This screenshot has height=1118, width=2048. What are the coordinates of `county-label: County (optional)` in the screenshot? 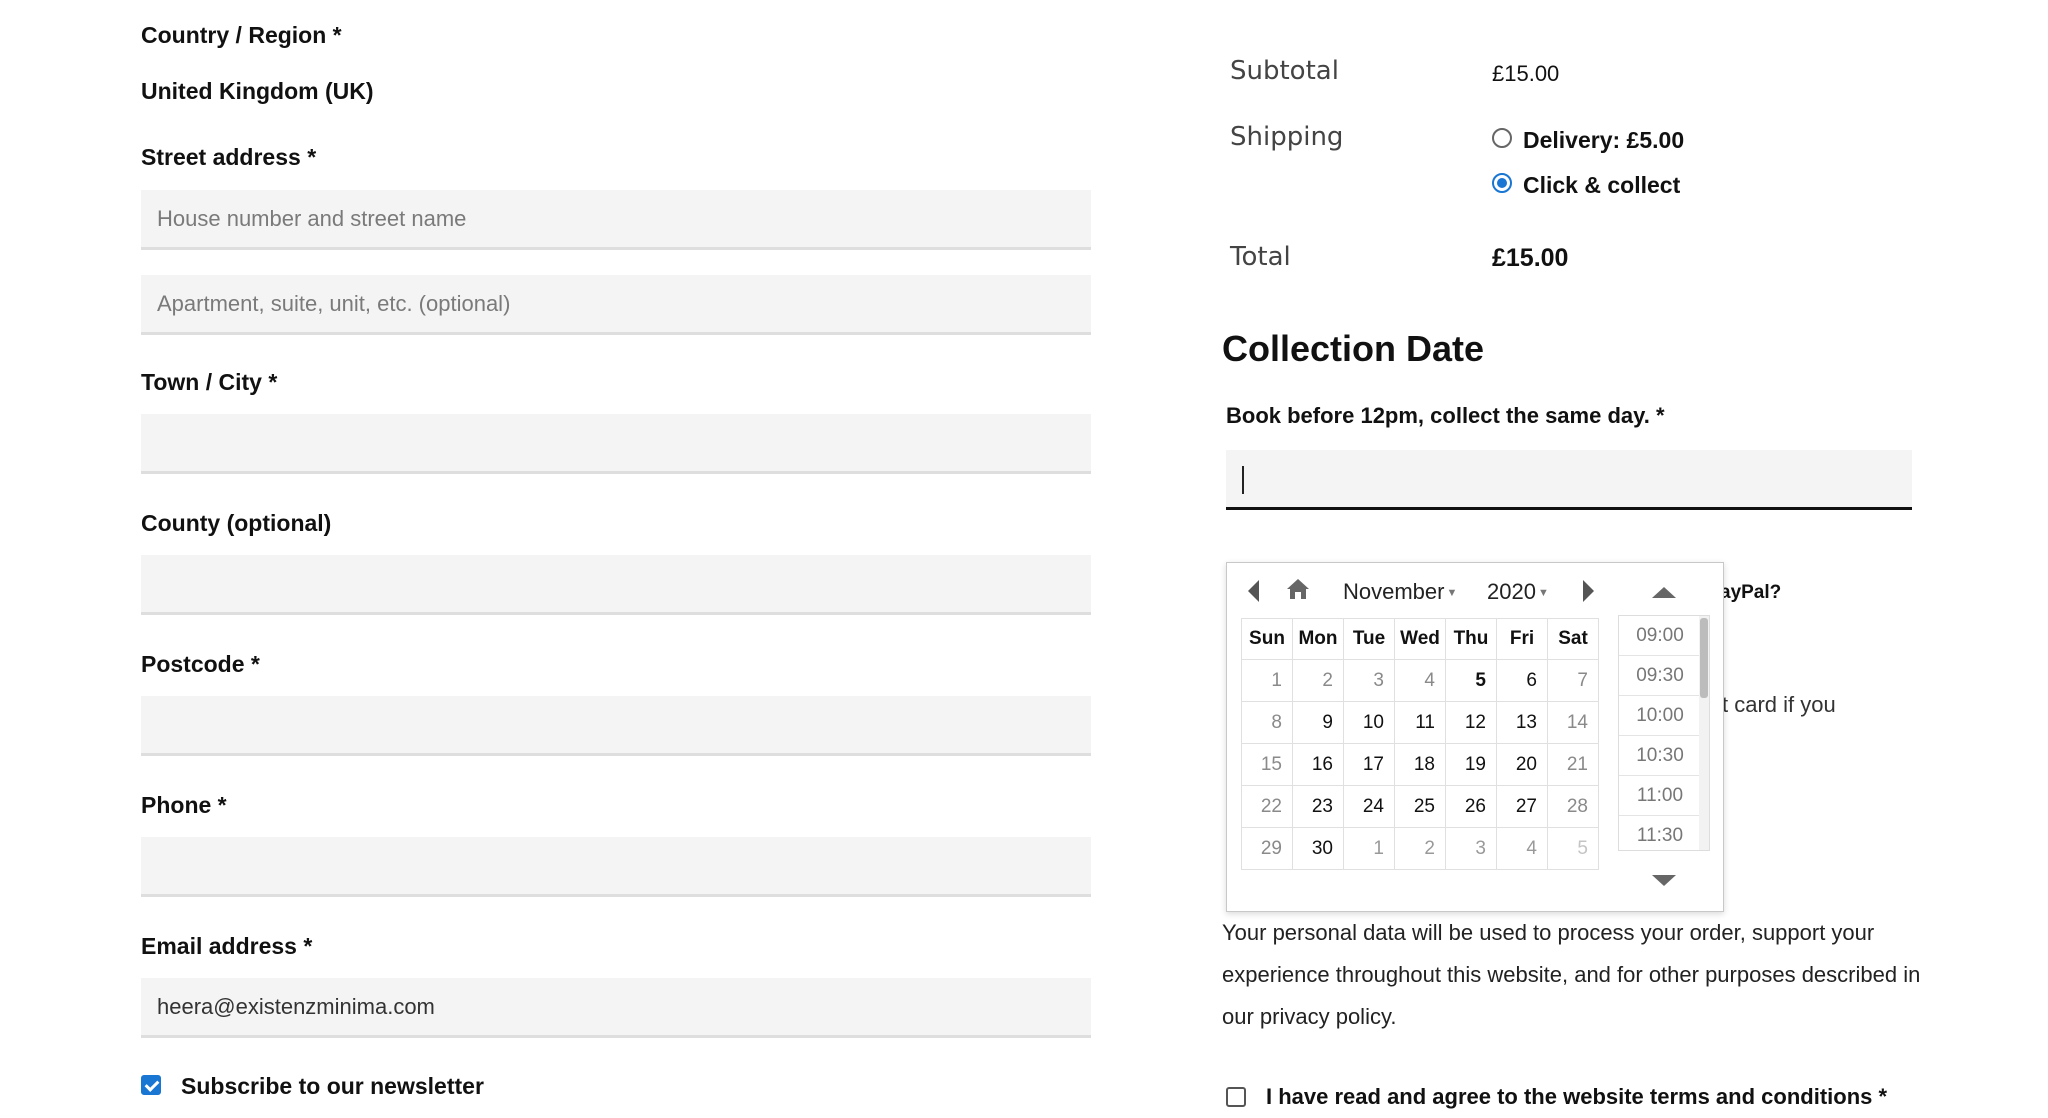 It's located at (236, 523).